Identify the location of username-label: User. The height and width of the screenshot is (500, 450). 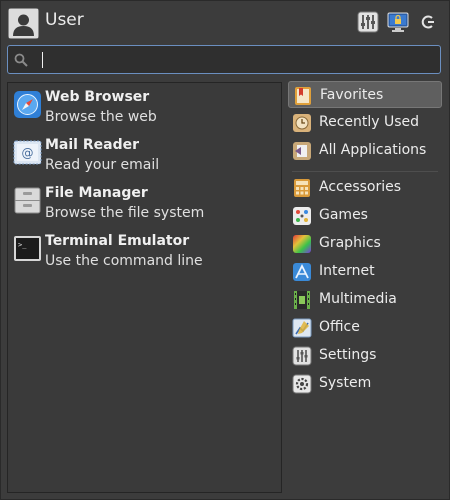
(64, 20).